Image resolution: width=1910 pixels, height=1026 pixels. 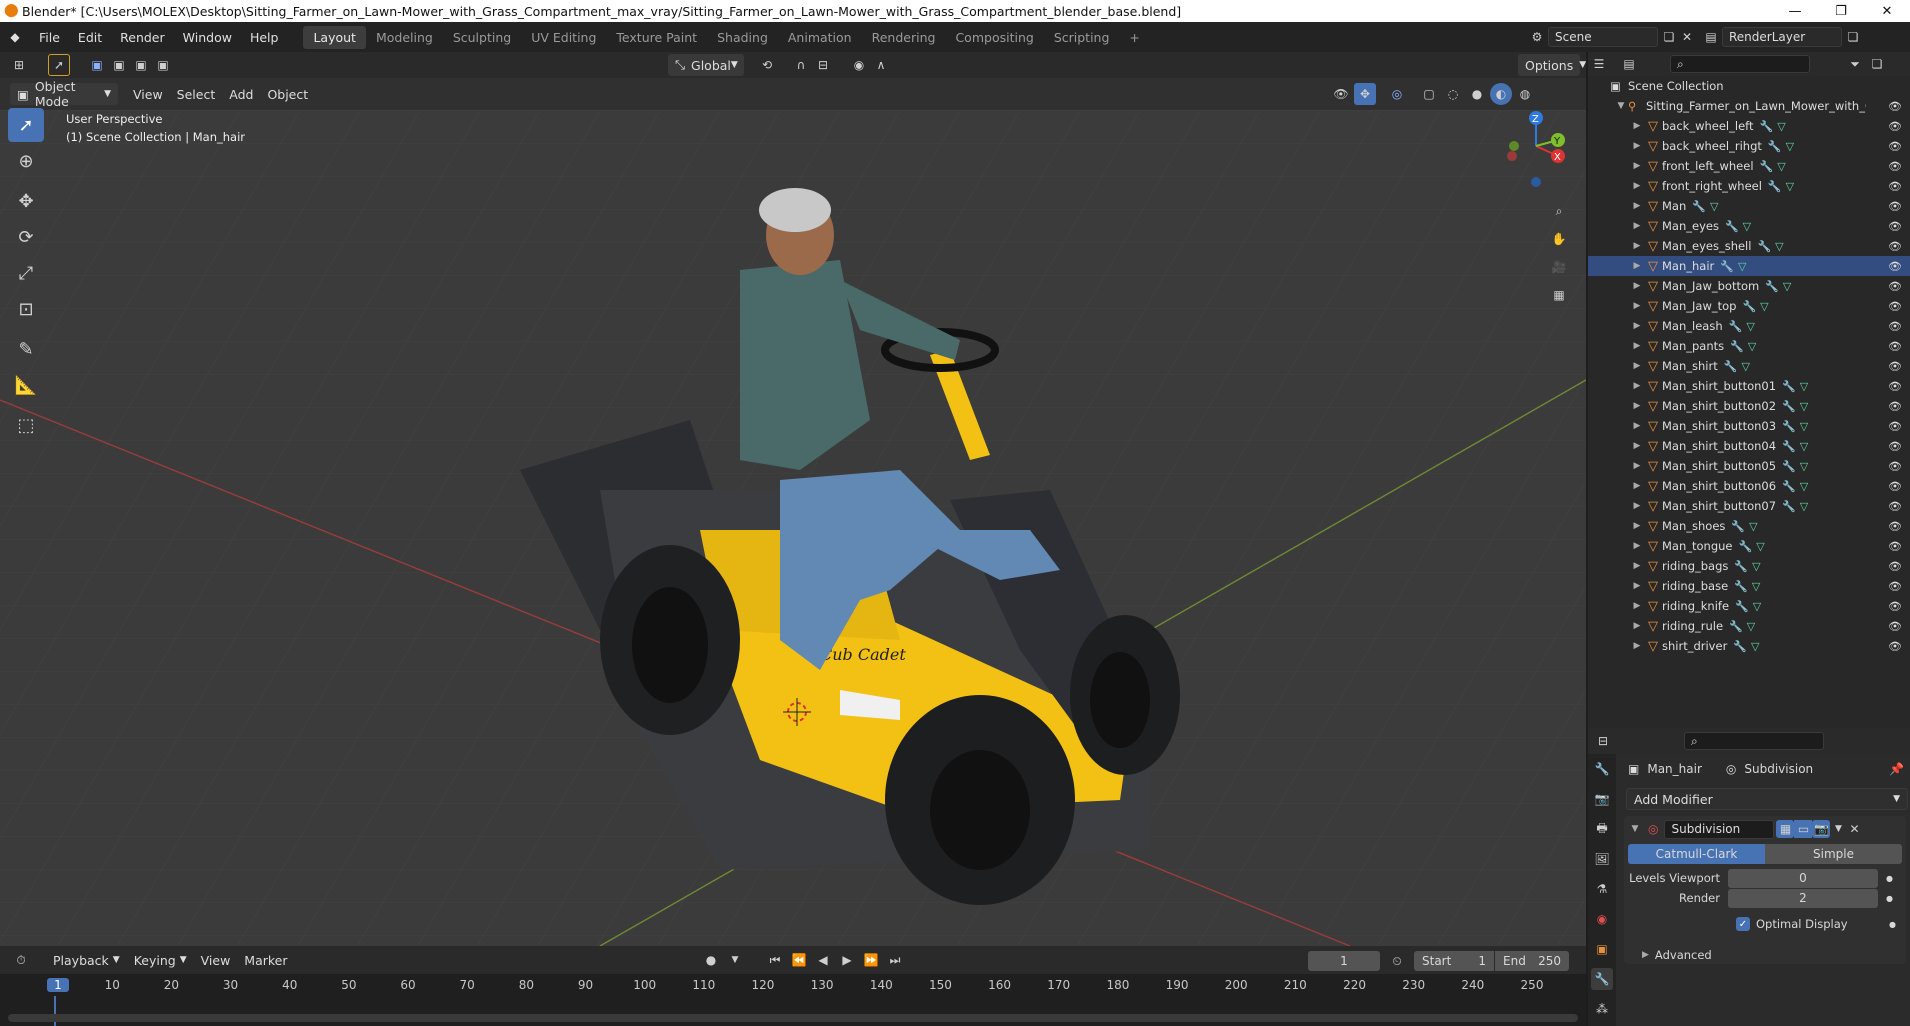 I want to click on menu-keying: Keying ▼, so click(x=160, y=960).